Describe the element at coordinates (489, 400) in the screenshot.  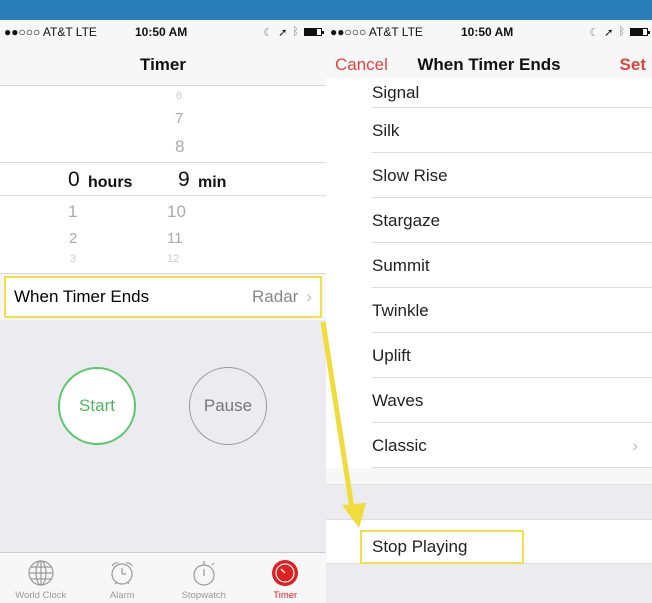
I see `sound-item: Waves` at that location.